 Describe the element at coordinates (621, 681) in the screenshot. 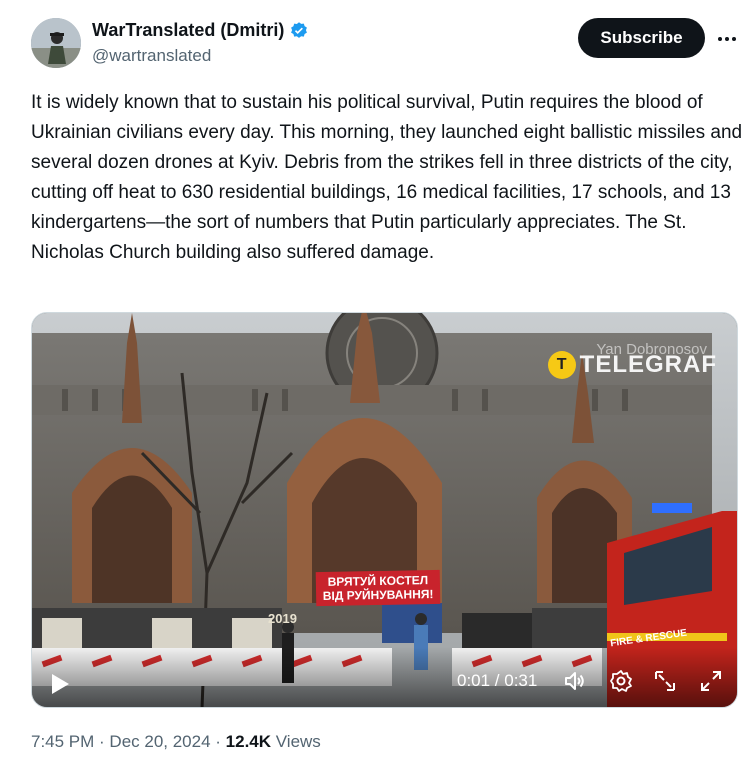

I see `settings-icon` at that location.